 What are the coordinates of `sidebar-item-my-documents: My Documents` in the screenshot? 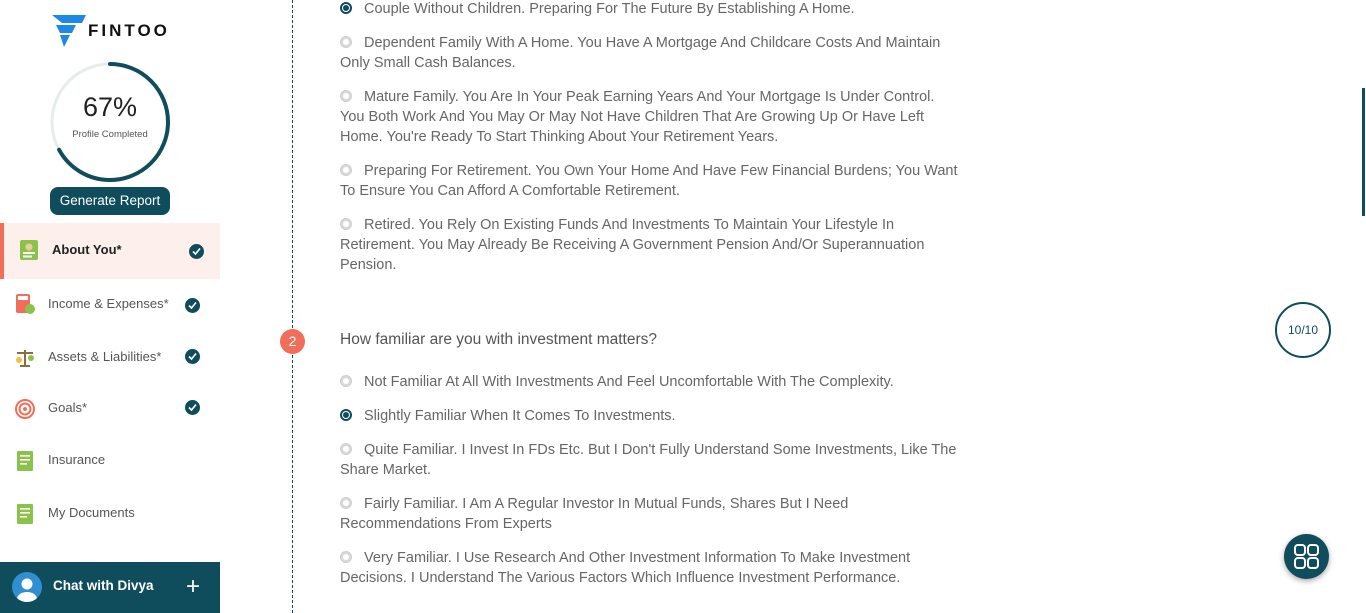 It's located at (110, 513).